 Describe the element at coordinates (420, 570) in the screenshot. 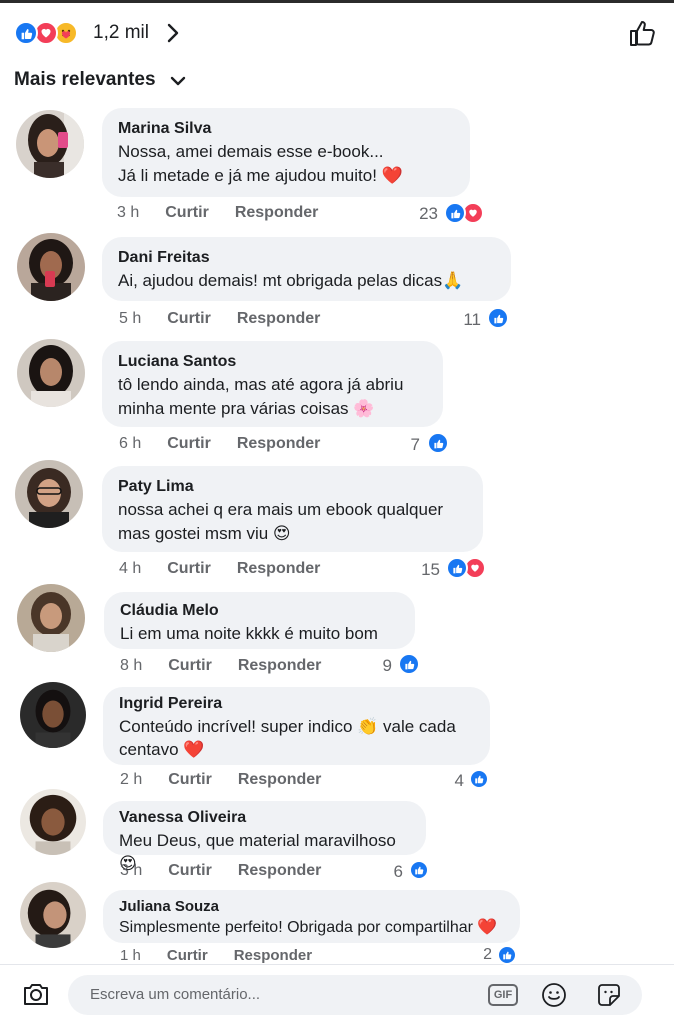

I see `comment-reaction-count: 15` at that location.